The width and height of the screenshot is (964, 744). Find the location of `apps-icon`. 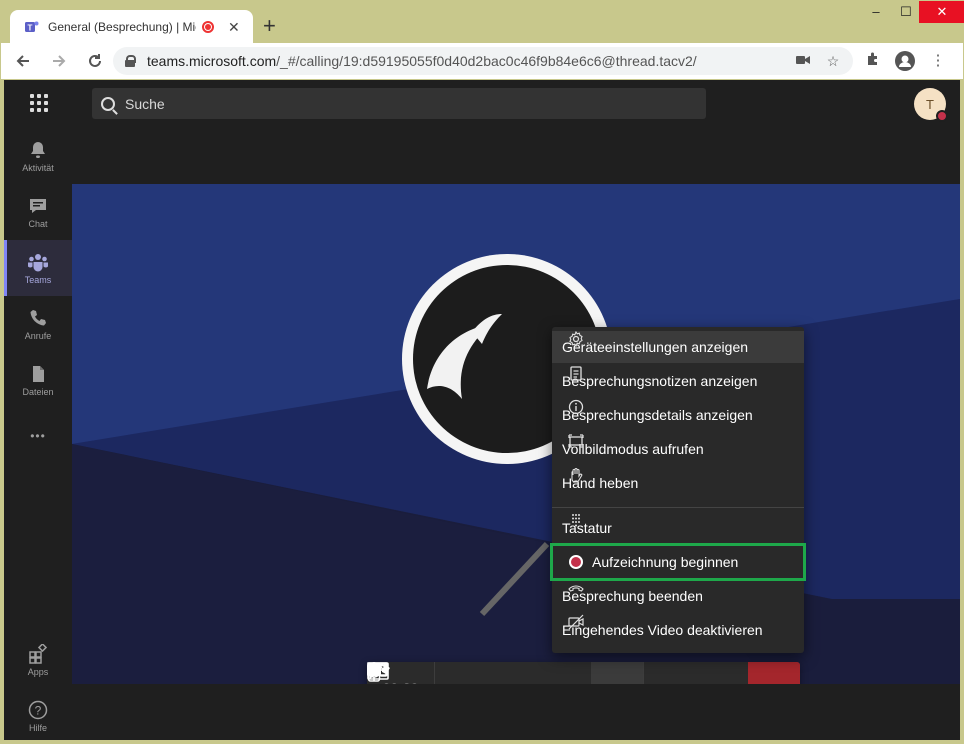

apps-icon is located at coordinates (38, 653).